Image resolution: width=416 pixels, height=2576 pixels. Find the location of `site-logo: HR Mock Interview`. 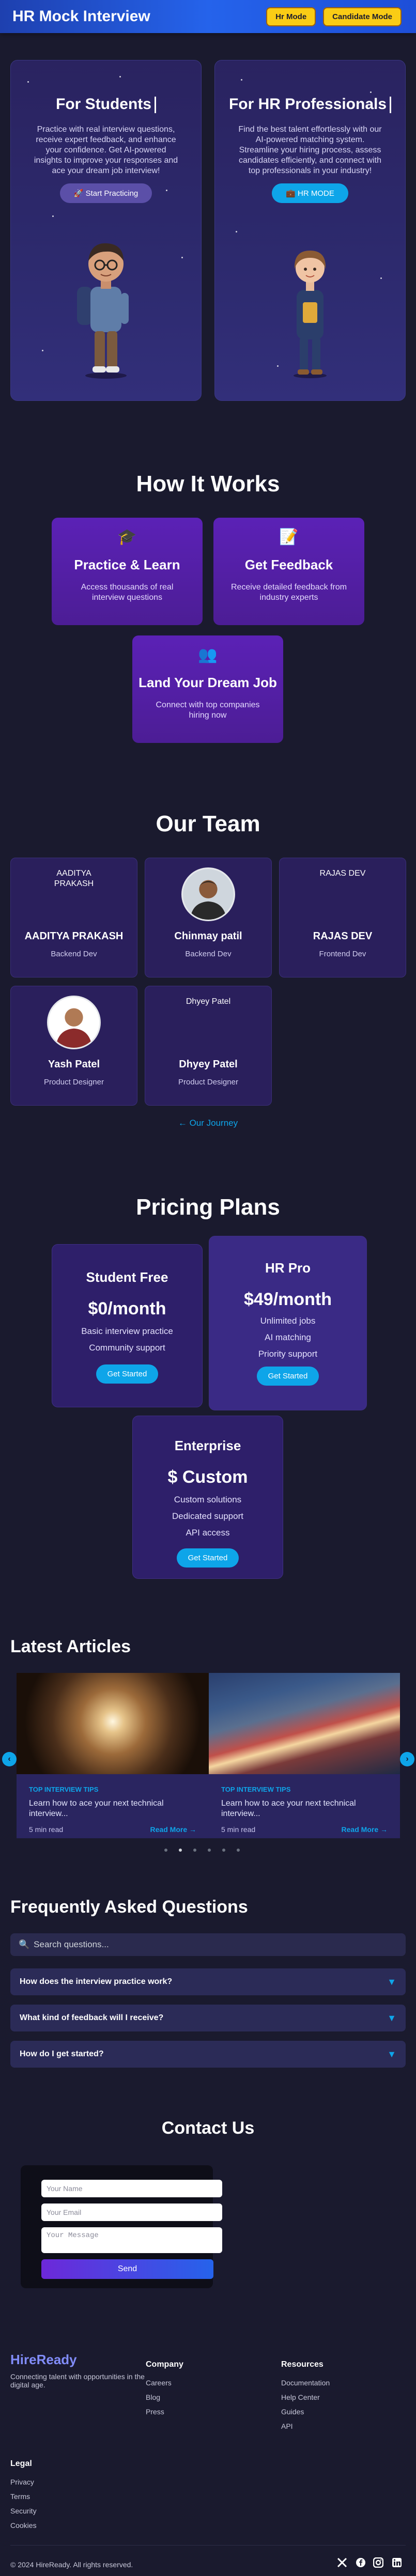

site-logo: HR Mock Interview is located at coordinates (81, 16).